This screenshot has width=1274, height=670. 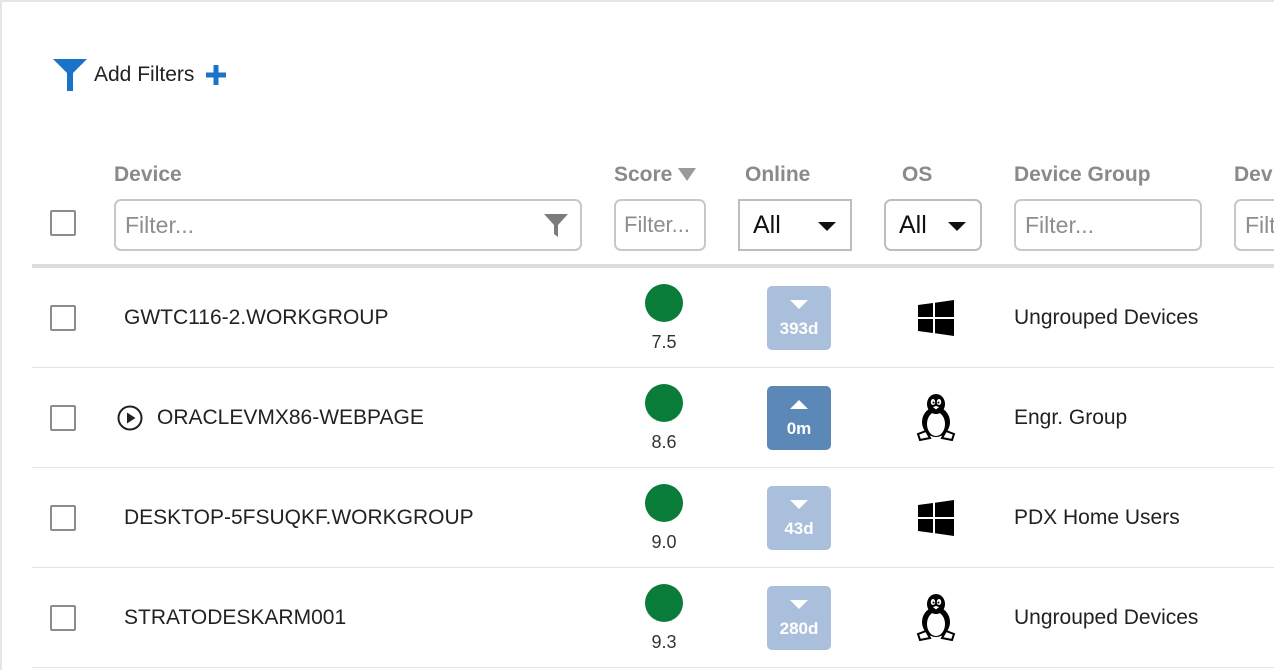 I want to click on score-value: 8.6, so click(x=664, y=442).